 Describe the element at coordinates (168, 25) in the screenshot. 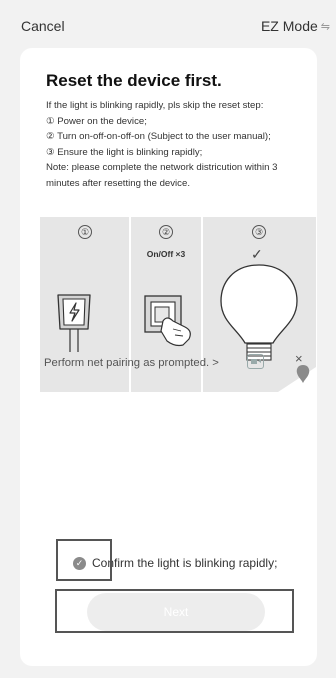

I see `top-bar: Cancel EZ Mode ⇋` at that location.